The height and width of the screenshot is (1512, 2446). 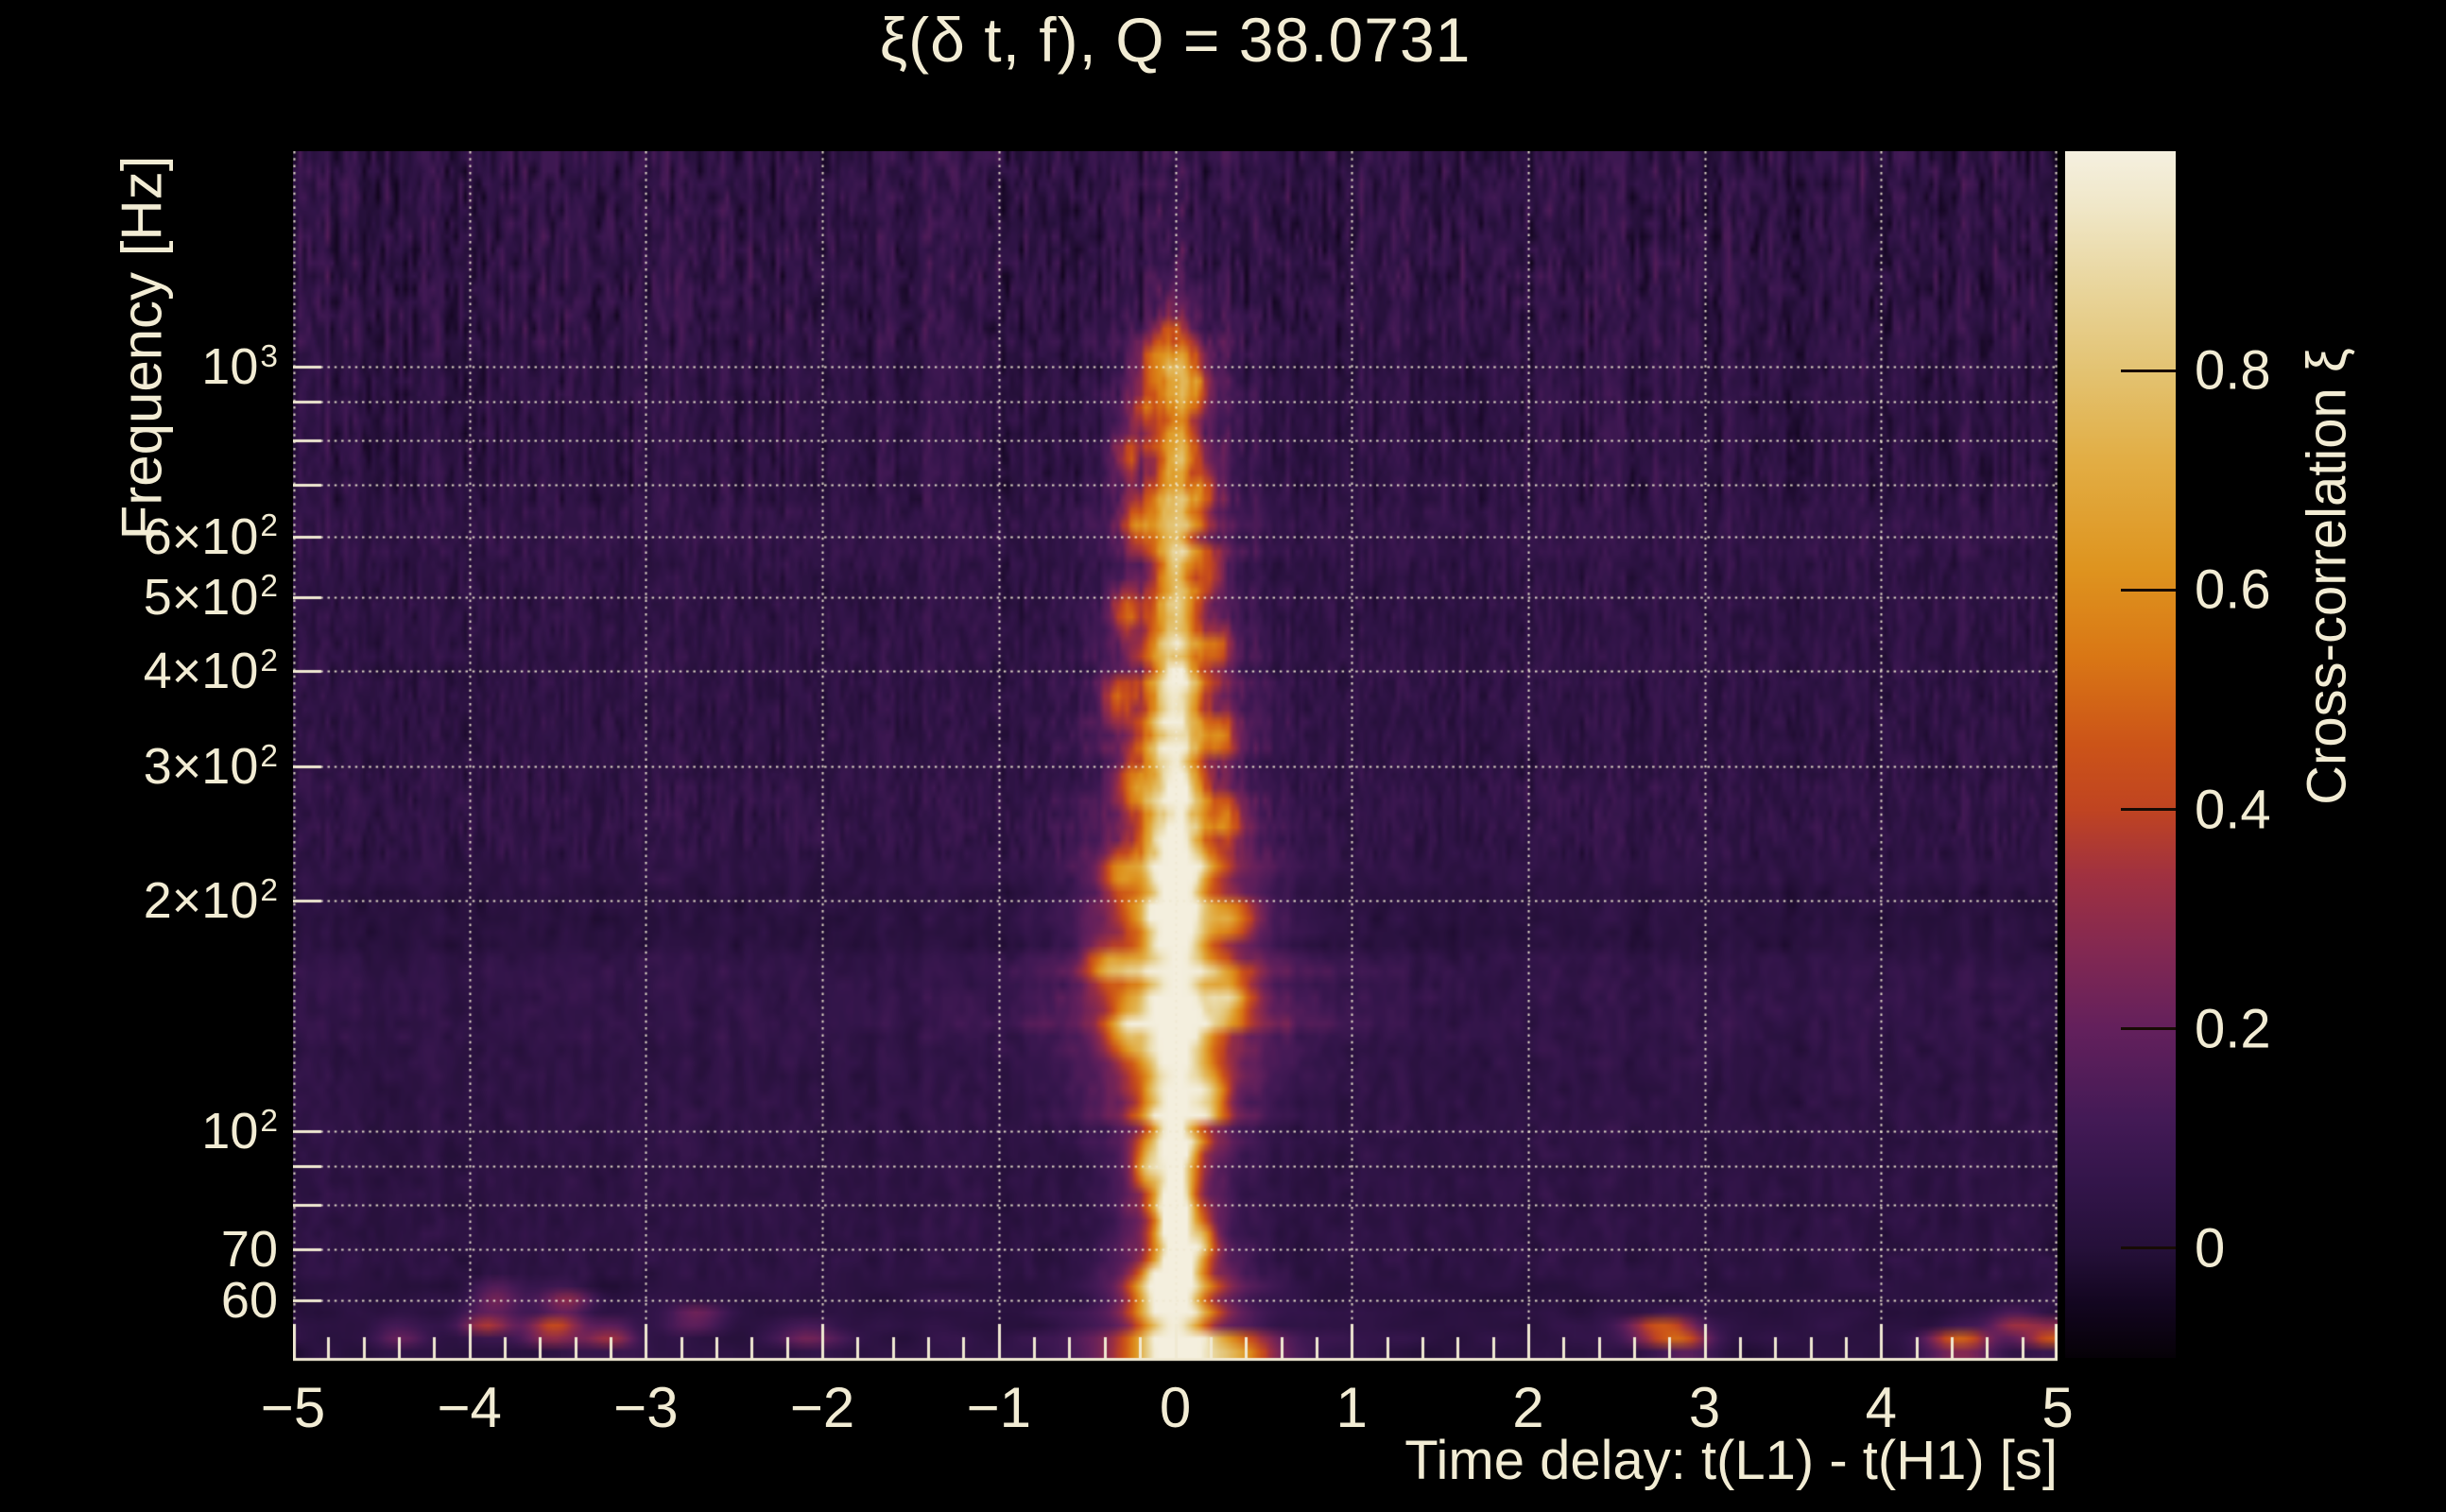 What do you see at coordinates (211, 901) in the screenshot?
I see `y-tick-label: 2×102` at bounding box center [211, 901].